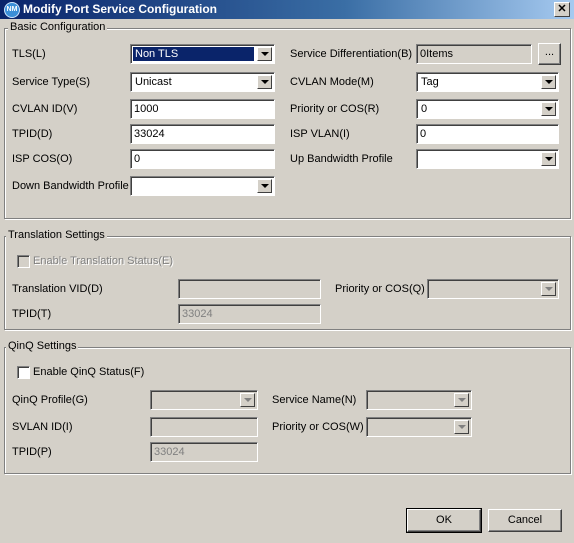 The image size is (574, 543). I want to click on translation-tpid-input: 33024, so click(249, 314).